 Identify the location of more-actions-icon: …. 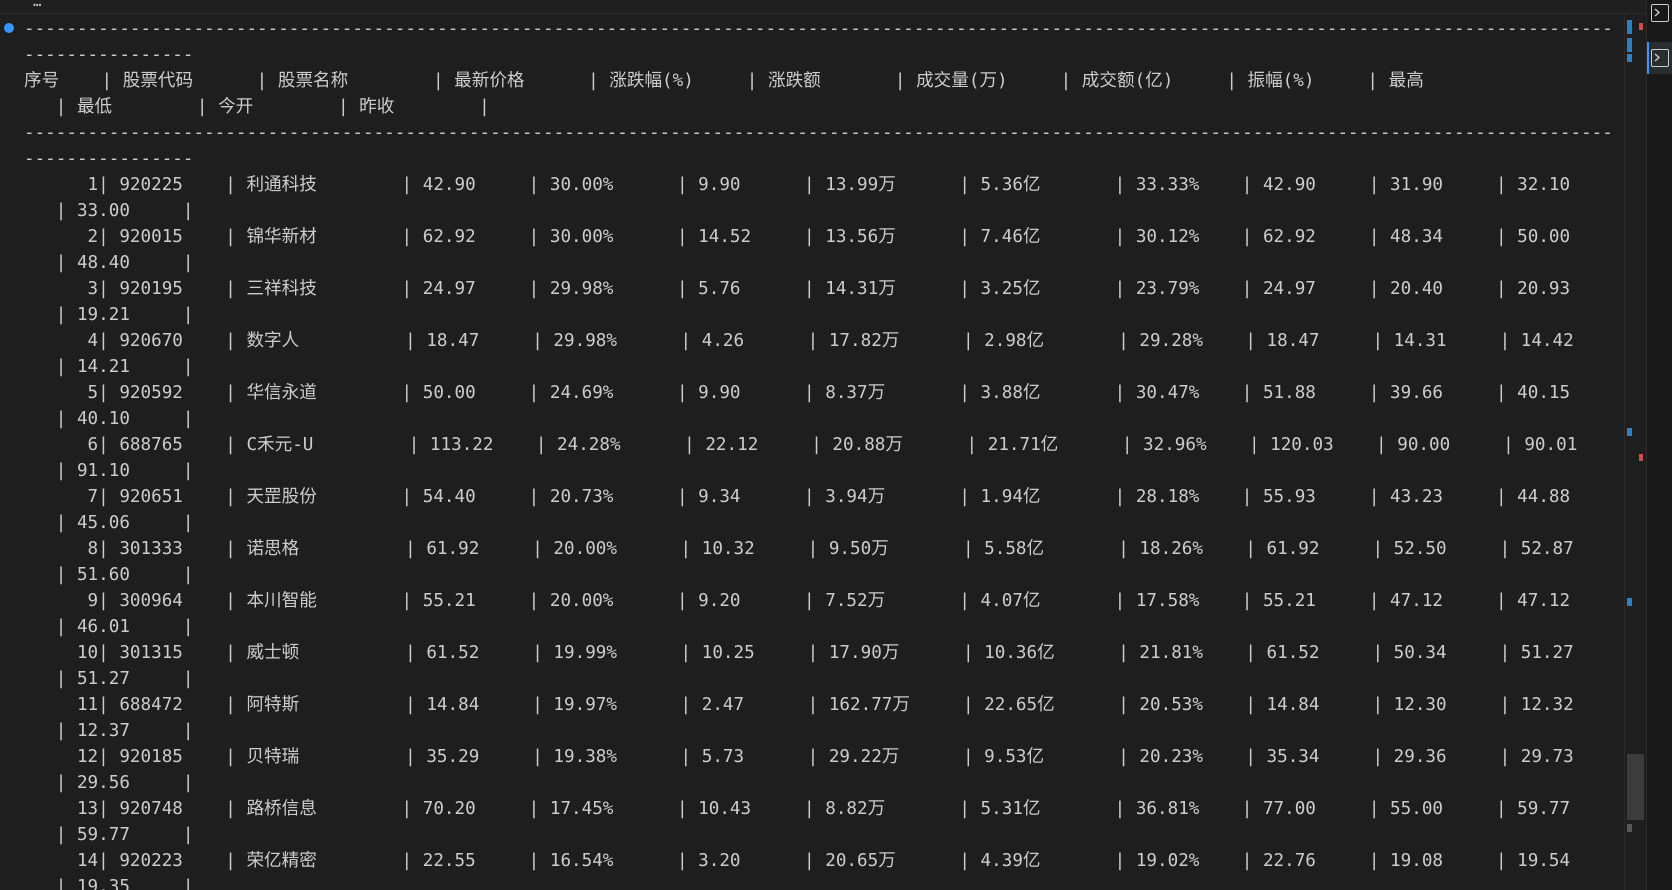
(37, 5).